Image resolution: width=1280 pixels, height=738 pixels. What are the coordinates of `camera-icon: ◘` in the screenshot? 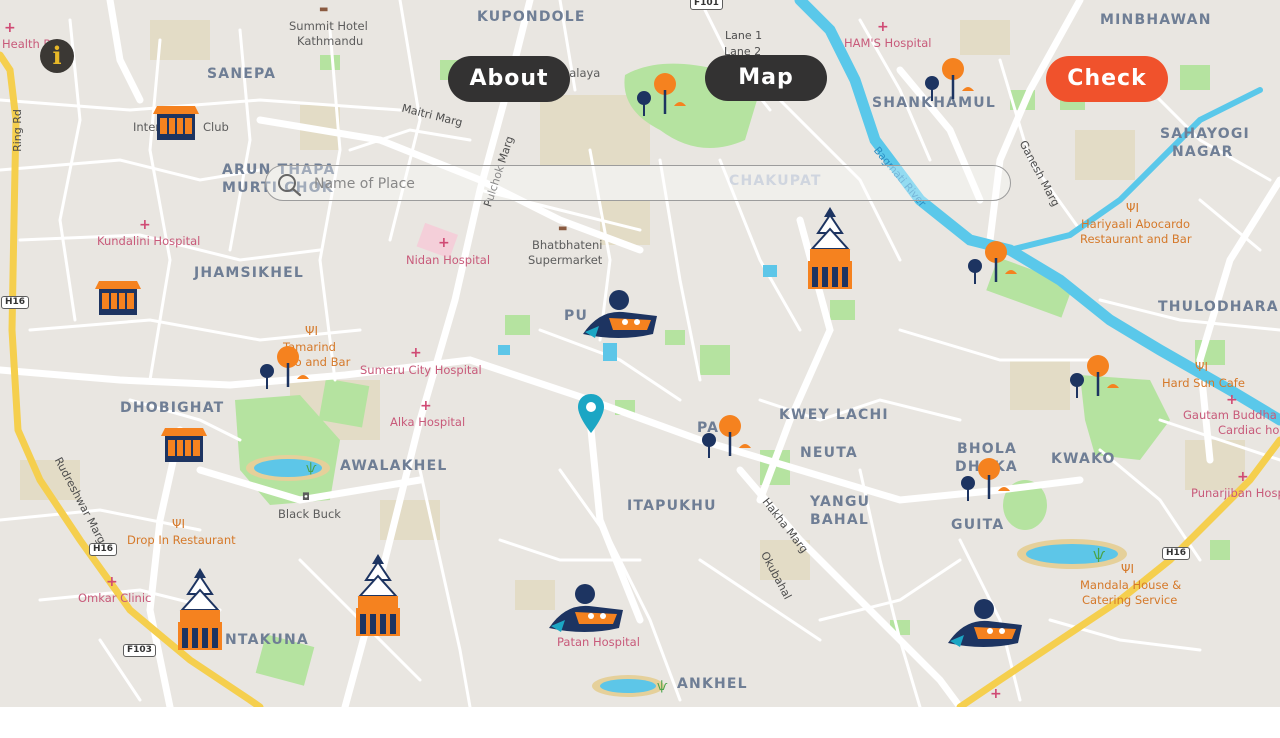 It's located at (306, 497).